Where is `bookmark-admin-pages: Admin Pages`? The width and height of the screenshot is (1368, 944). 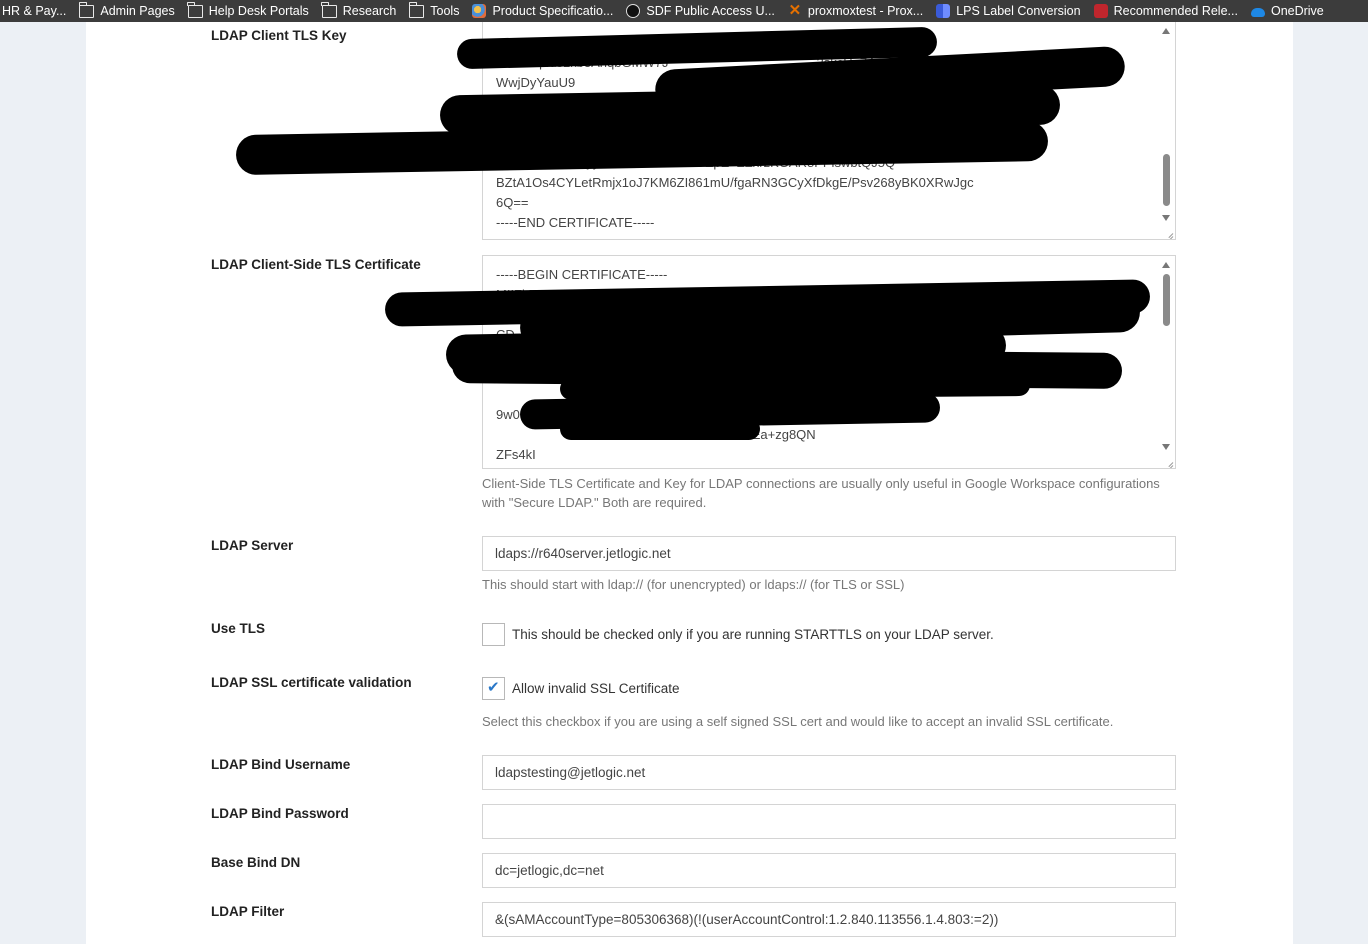 bookmark-admin-pages: Admin Pages is located at coordinates (127, 11).